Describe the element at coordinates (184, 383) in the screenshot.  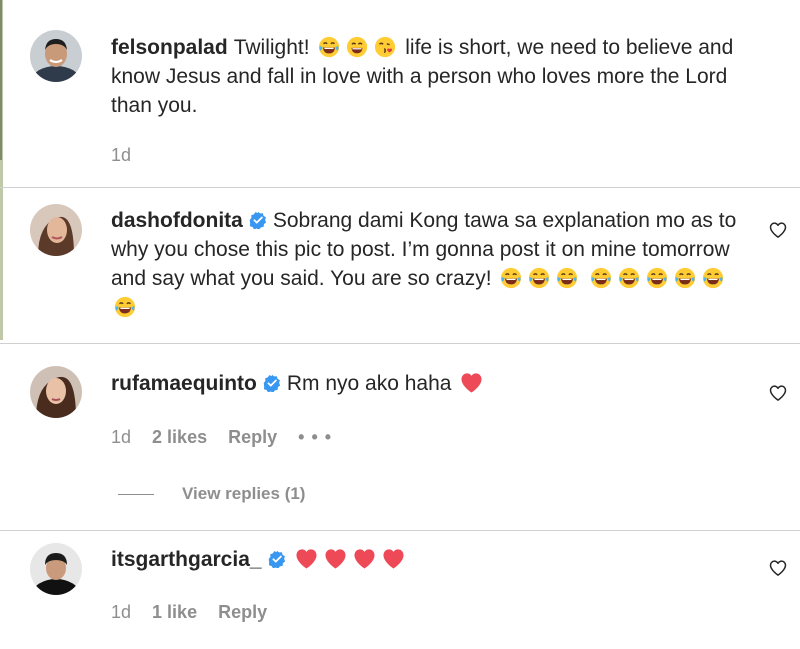
I see `username: rufamaequinto` at that location.